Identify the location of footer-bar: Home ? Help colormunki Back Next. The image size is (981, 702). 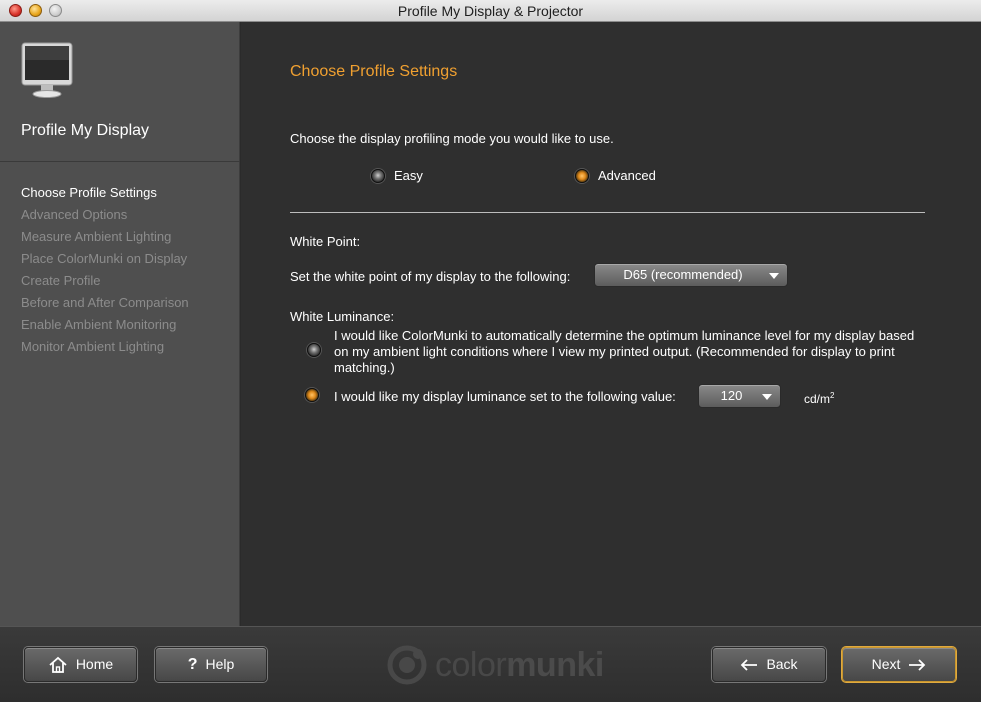
(490, 664).